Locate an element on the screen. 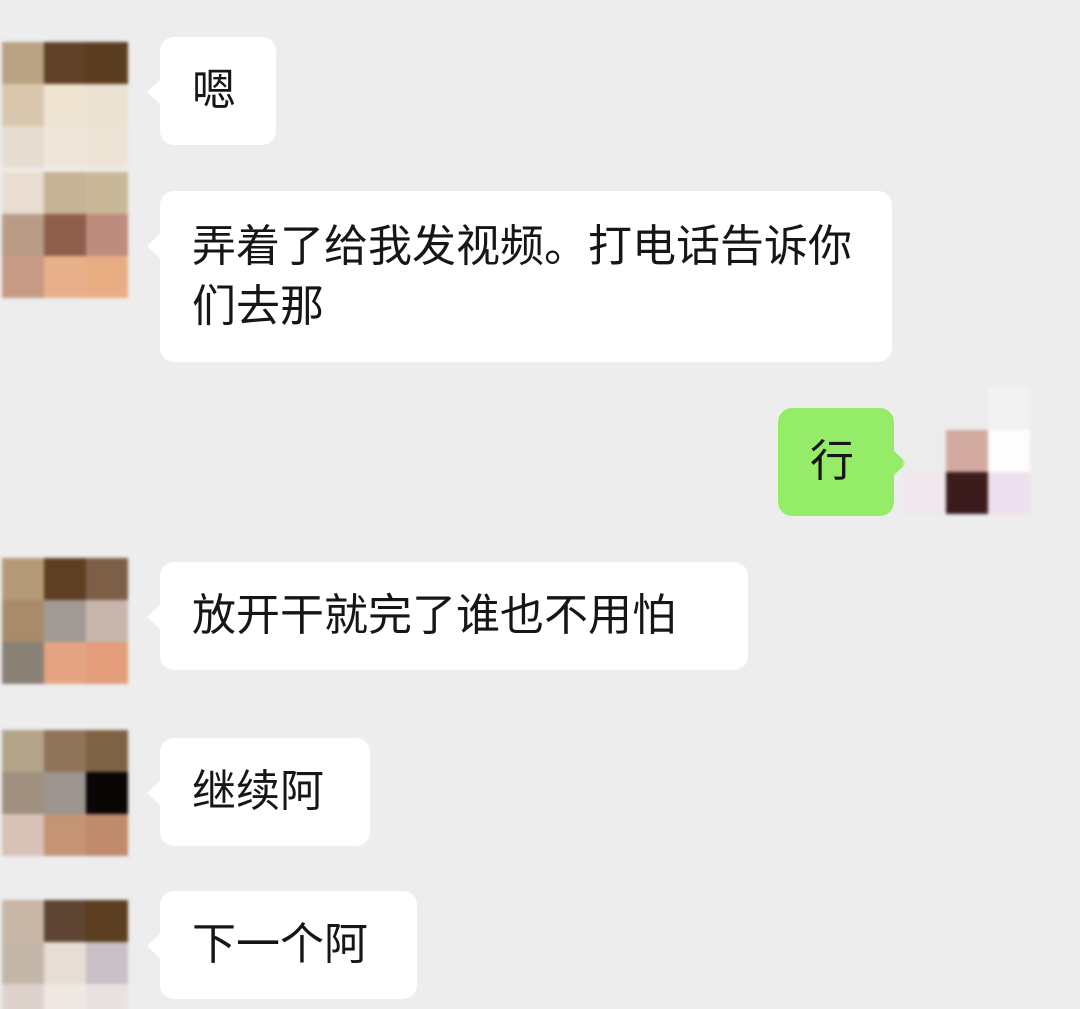  avatar is located at coordinates (65, 954).